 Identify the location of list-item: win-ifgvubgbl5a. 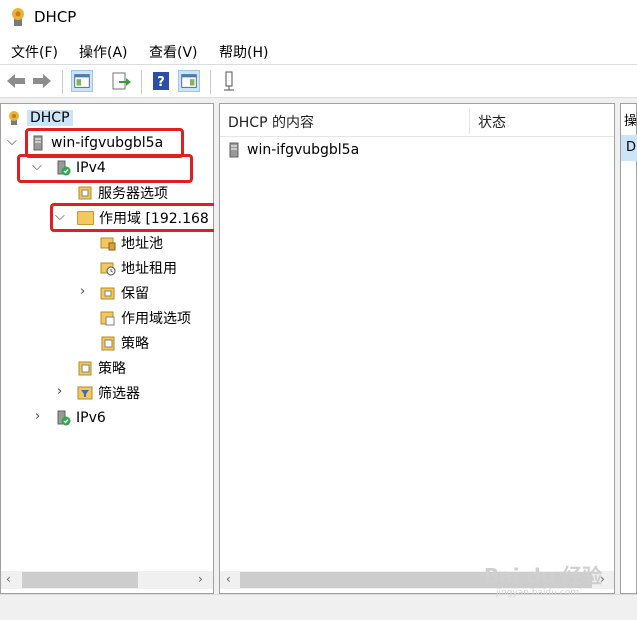
(292, 150).